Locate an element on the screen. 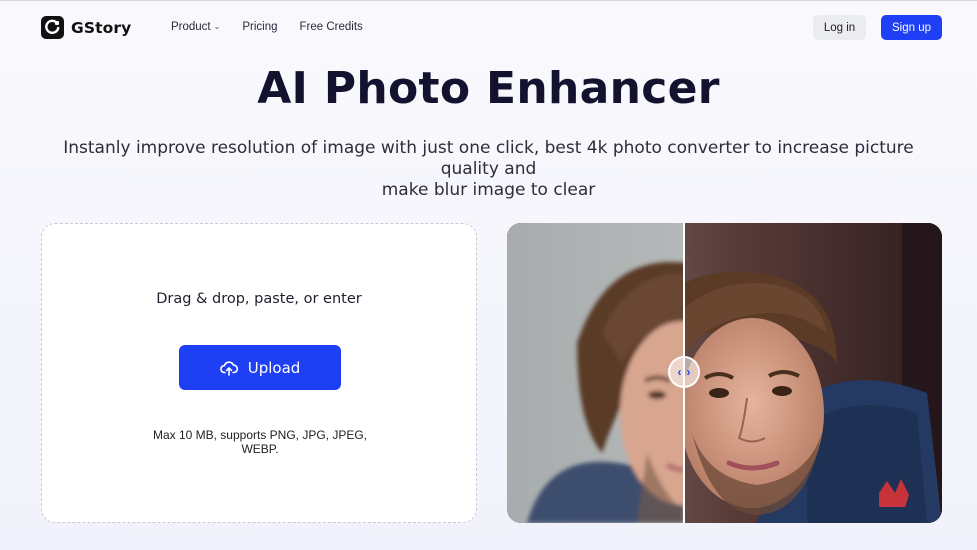 The height and width of the screenshot is (550, 977). chevron-right-icon: › is located at coordinates (688, 372).